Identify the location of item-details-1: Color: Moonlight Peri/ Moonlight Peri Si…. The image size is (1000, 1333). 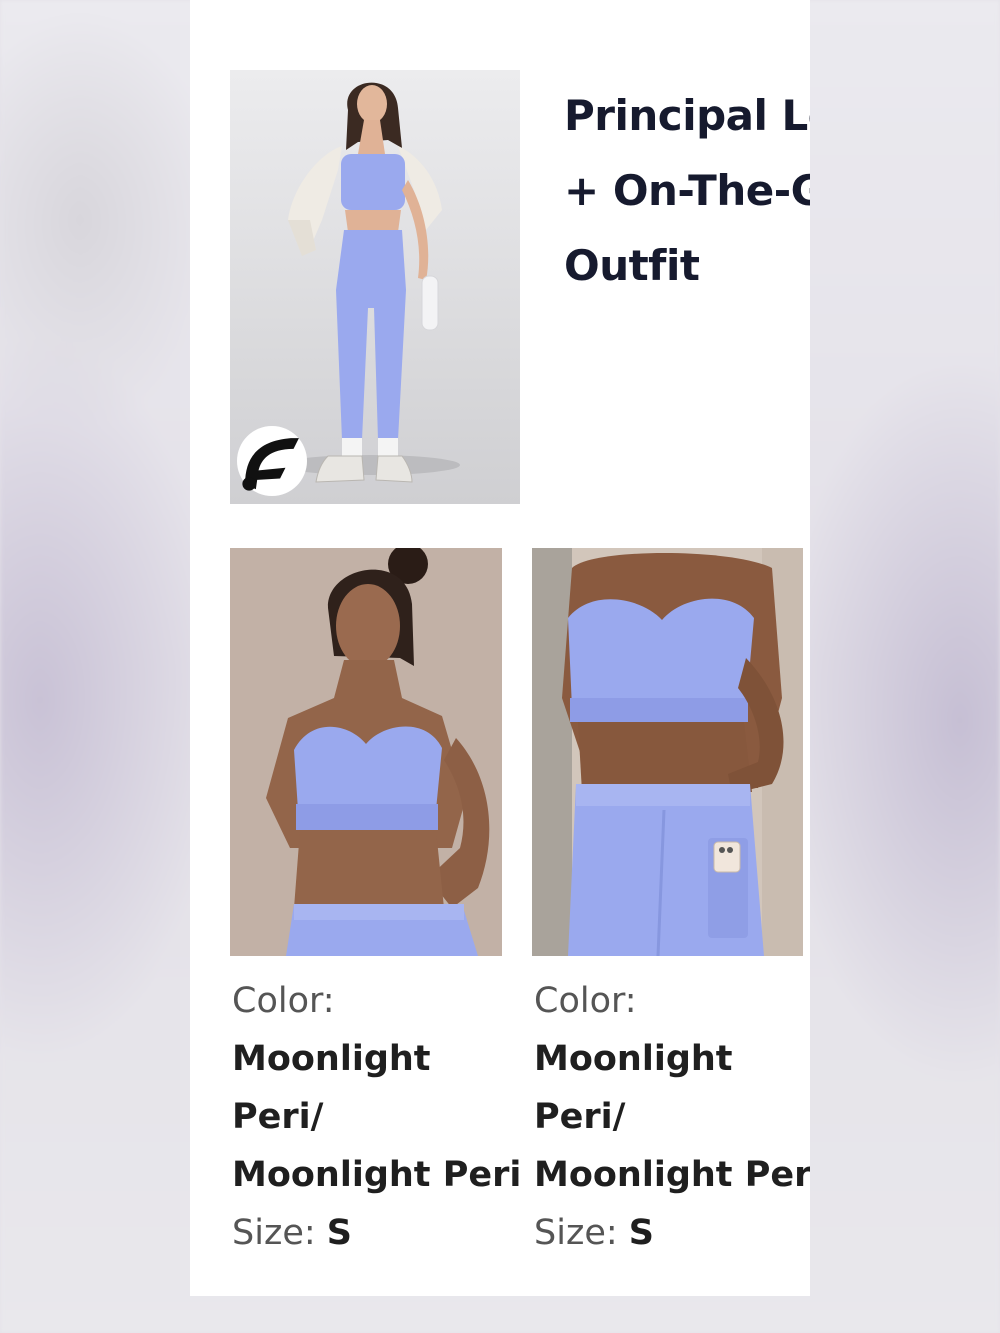
(382, 1117).